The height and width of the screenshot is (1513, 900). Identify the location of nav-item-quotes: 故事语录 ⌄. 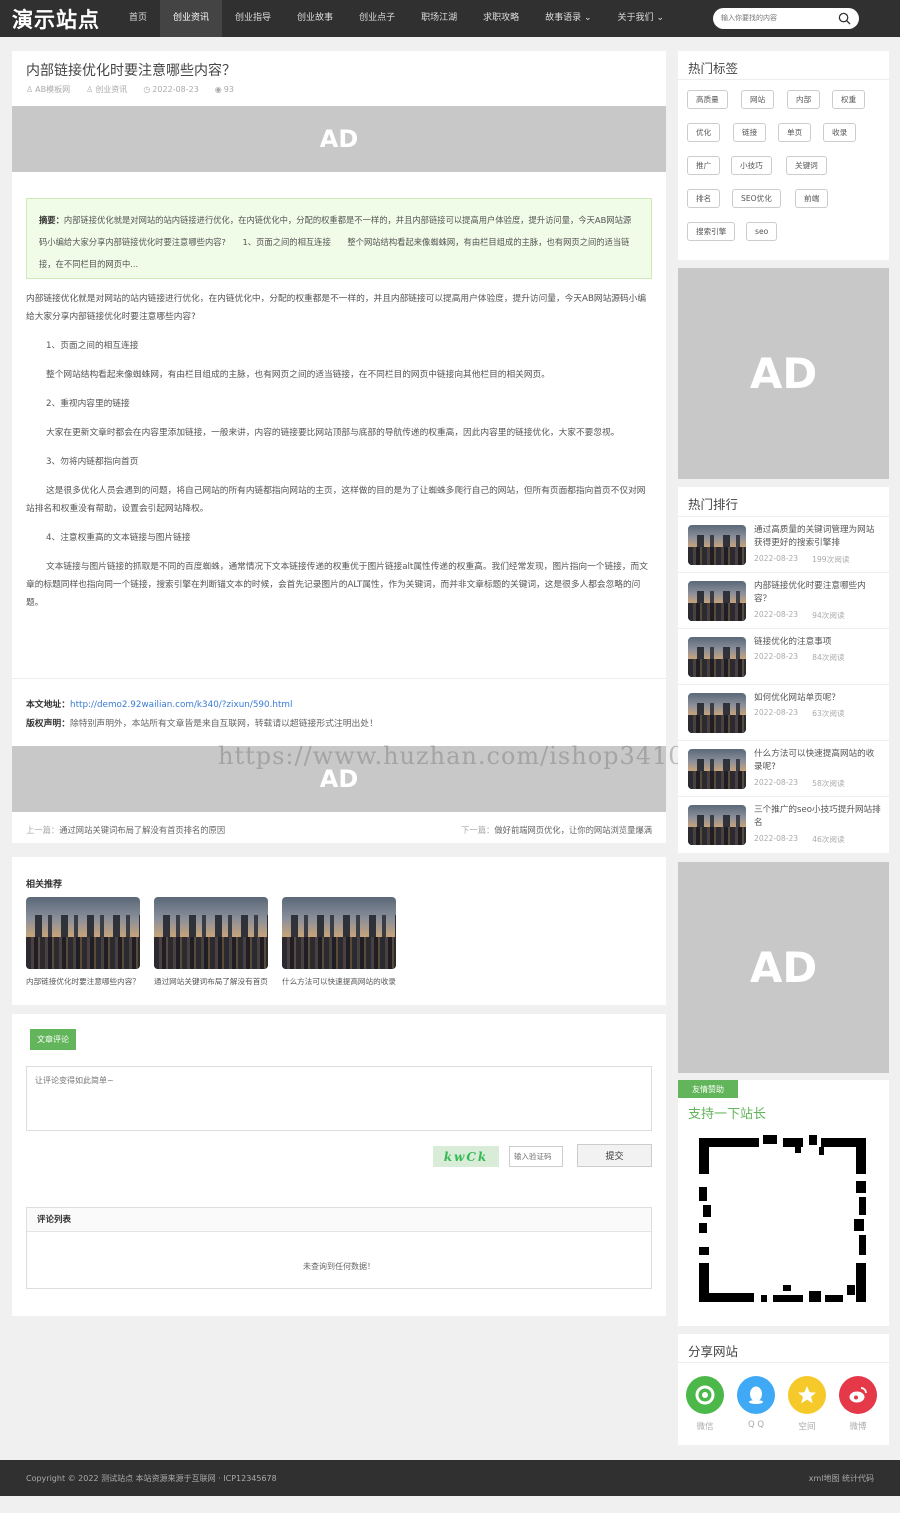
(568, 18).